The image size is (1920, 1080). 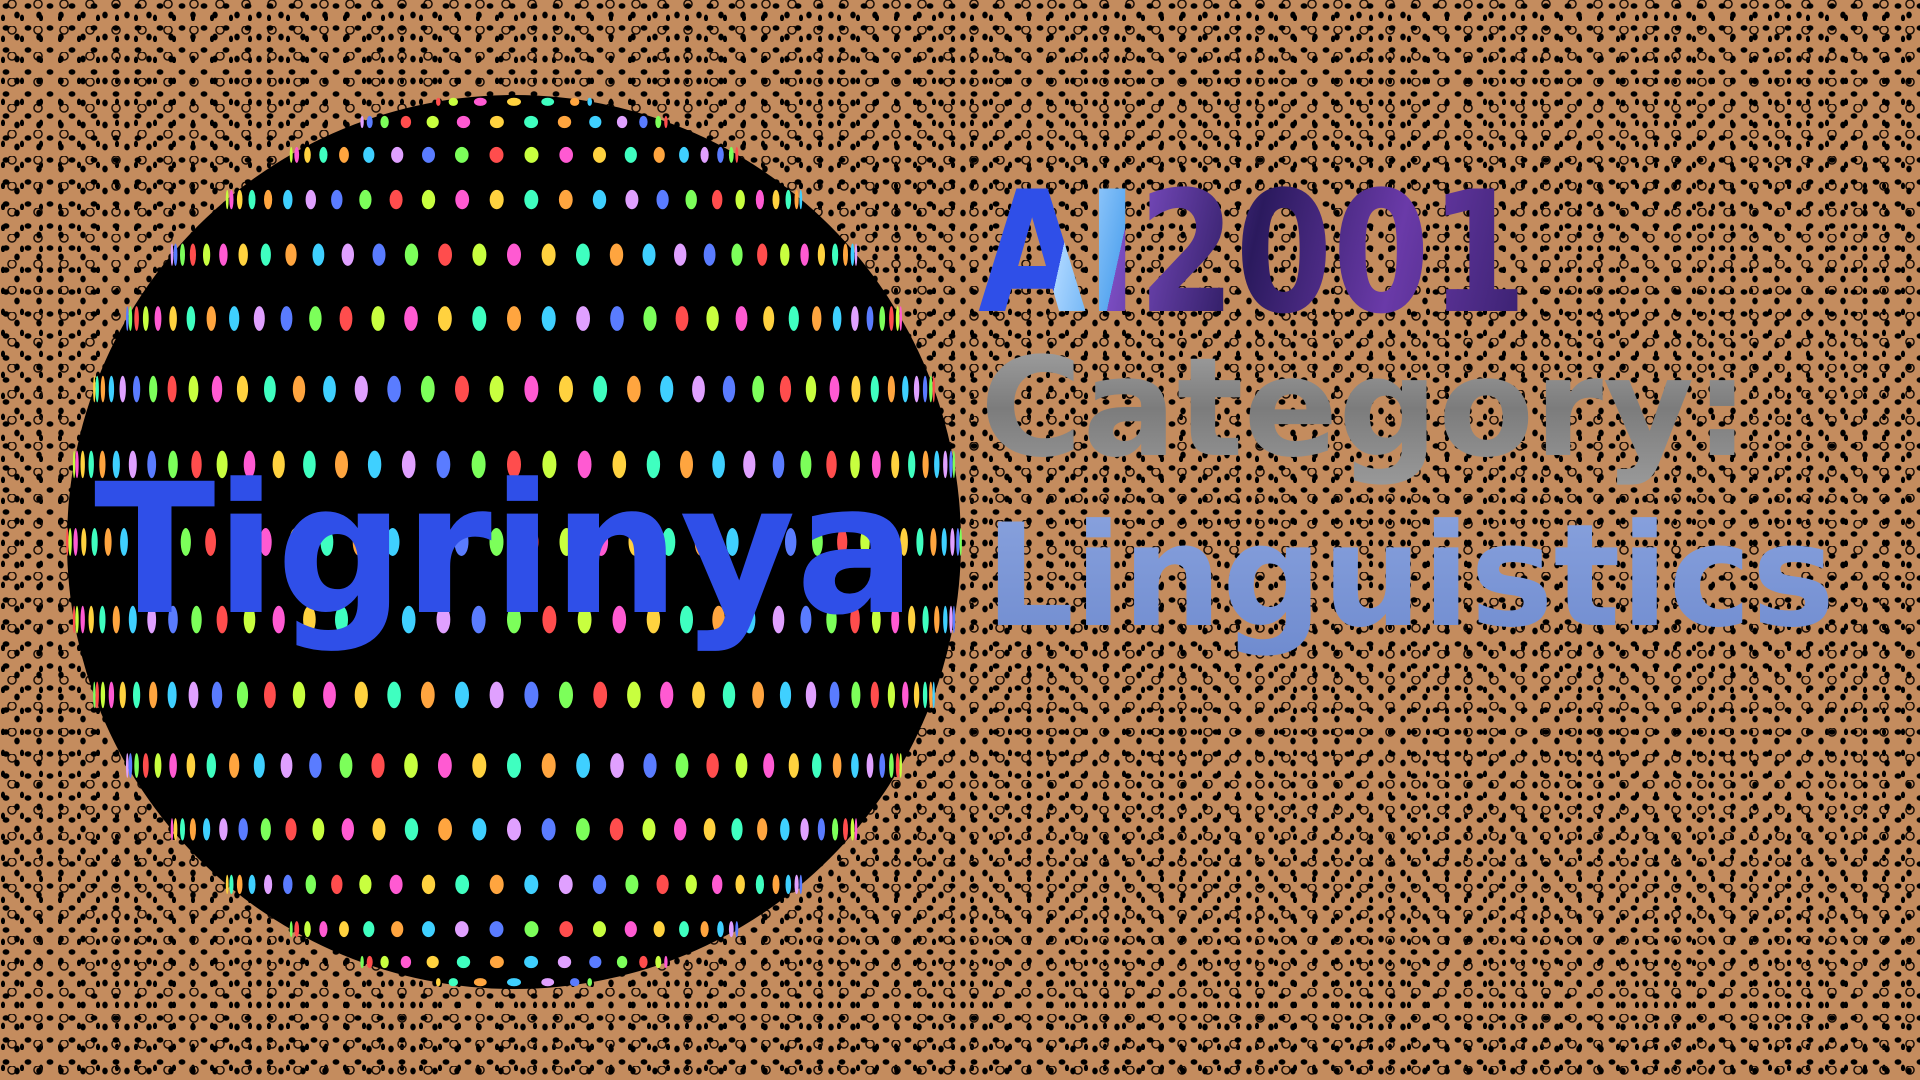 What do you see at coordinates (505, 550) in the screenshot?
I see `sphere-label: Tigrinya` at bounding box center [505, 550].